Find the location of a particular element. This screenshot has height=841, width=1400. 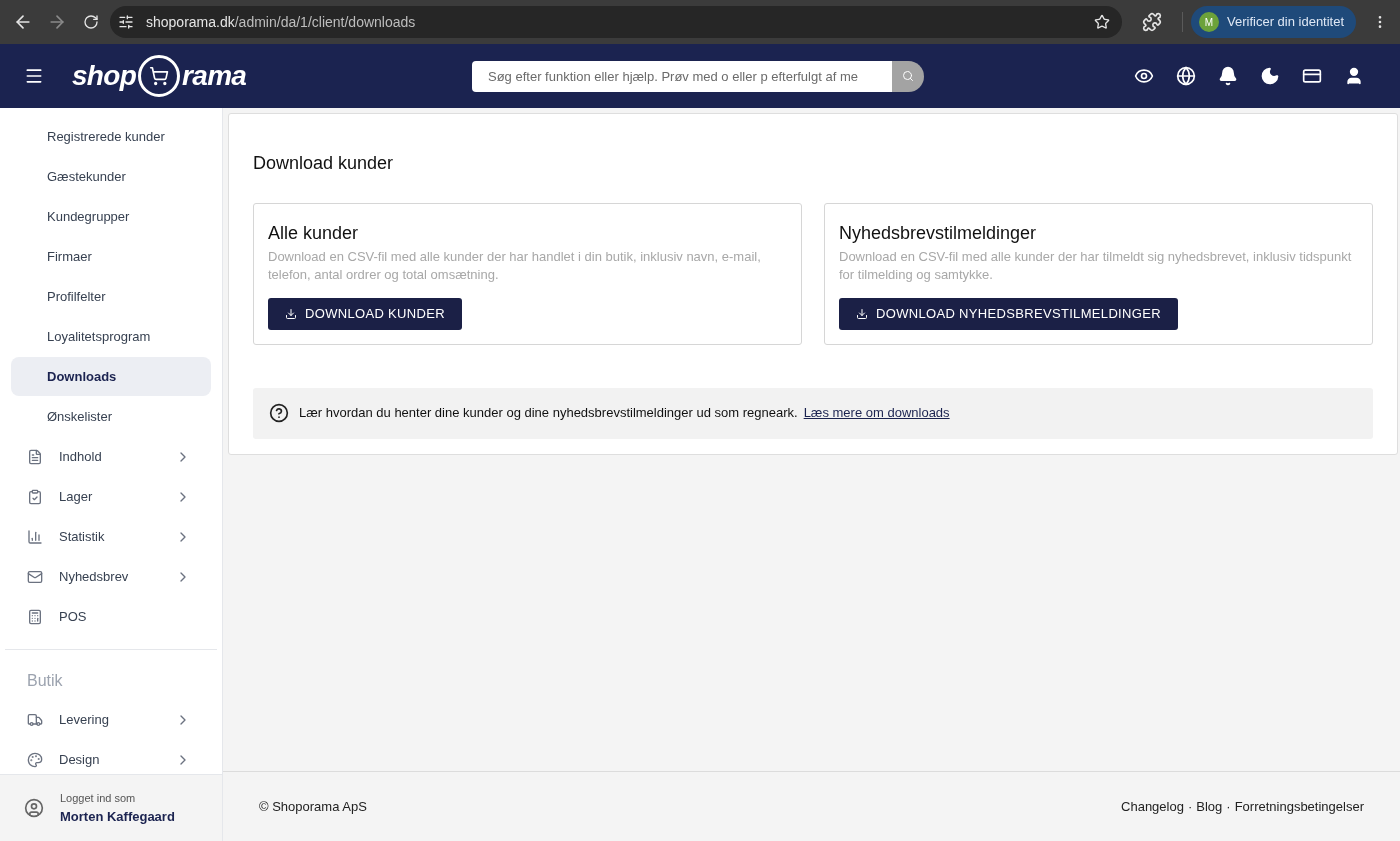

sidebar-item: POS is located at coordinates (111, 616).